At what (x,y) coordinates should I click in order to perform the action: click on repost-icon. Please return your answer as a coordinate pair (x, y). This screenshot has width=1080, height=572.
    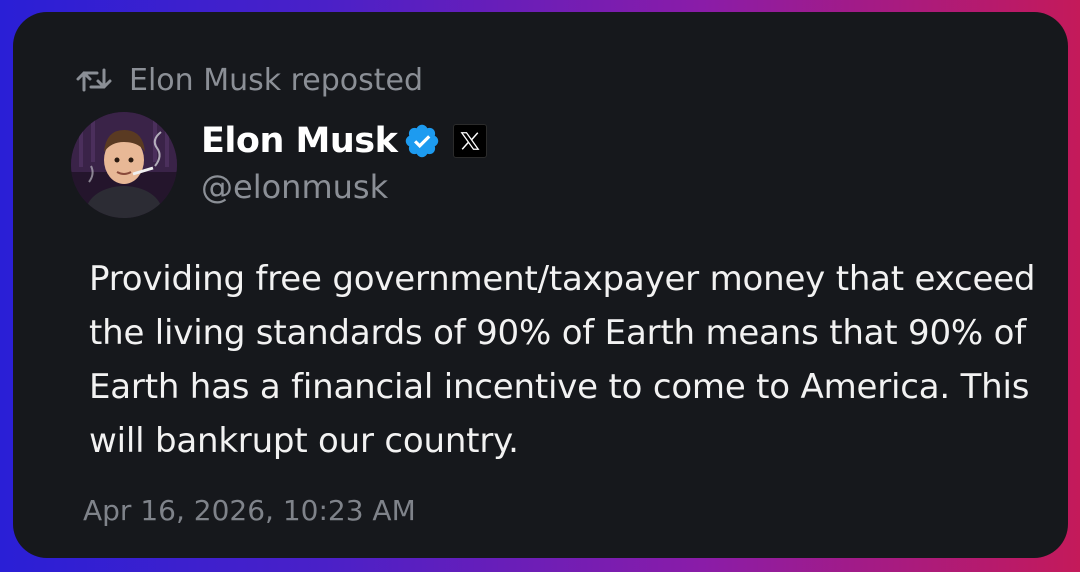
    Looking at the image, I should click on (94, 80).